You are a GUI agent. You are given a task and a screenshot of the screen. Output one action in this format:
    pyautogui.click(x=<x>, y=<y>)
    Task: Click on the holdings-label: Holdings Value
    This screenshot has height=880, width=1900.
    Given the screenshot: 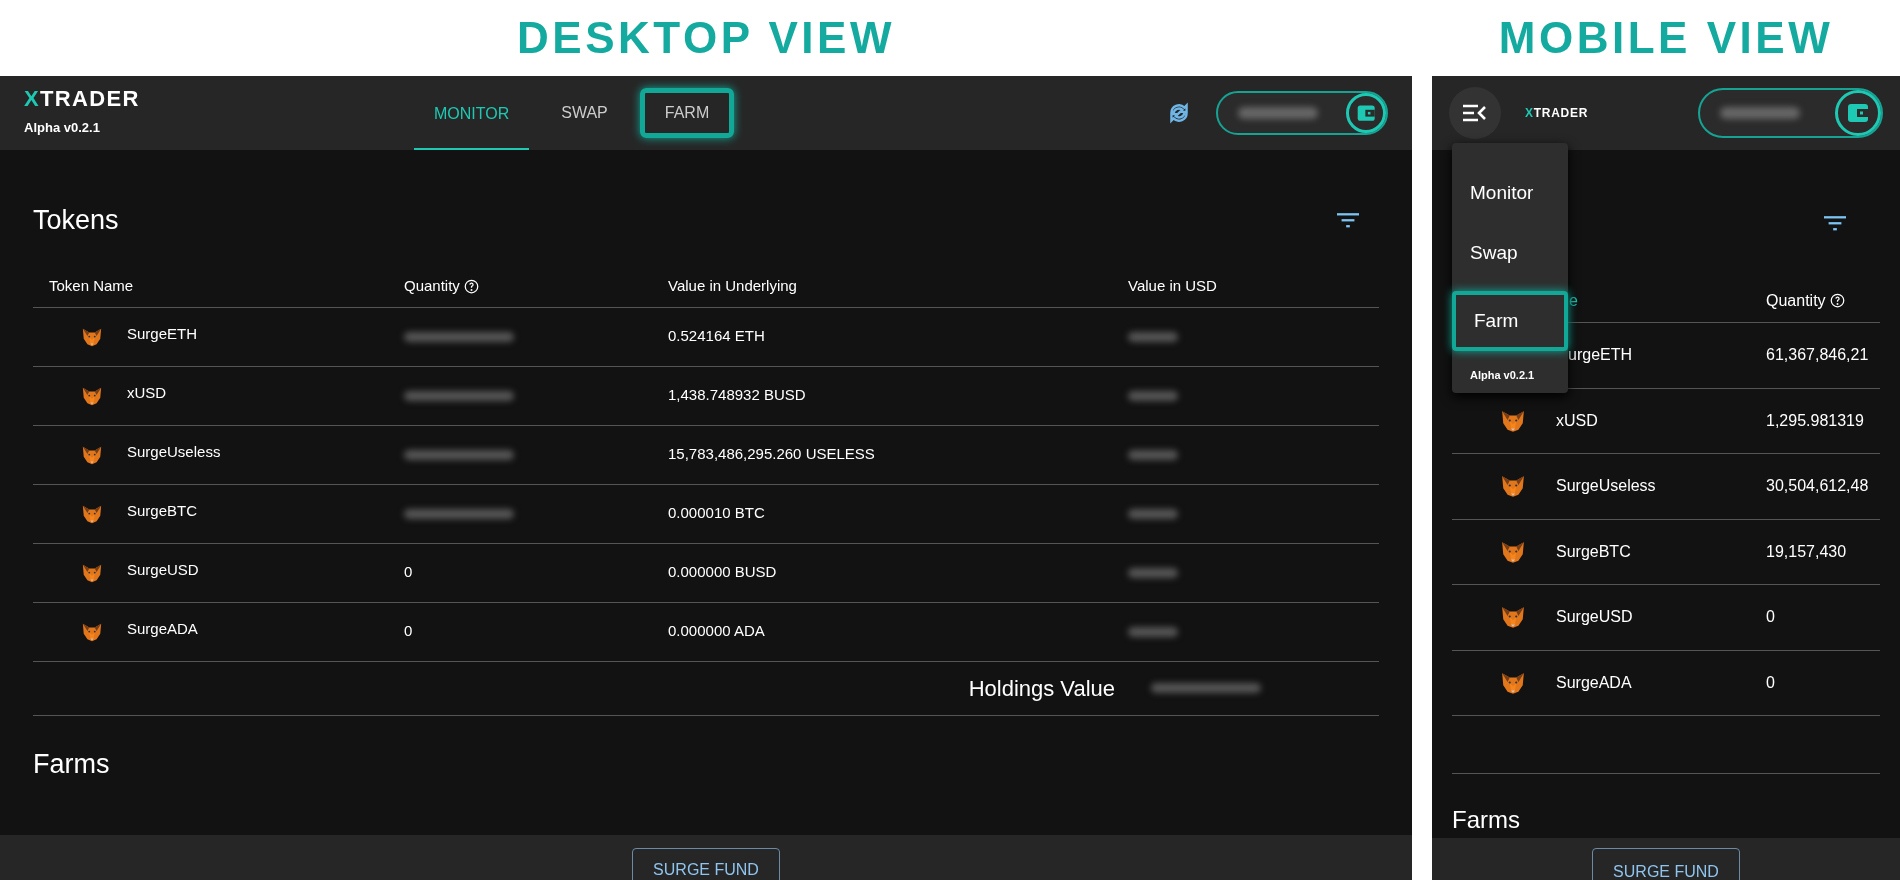 What is the action you would take?
    pyautogui.click(x=1041, y=688)
    